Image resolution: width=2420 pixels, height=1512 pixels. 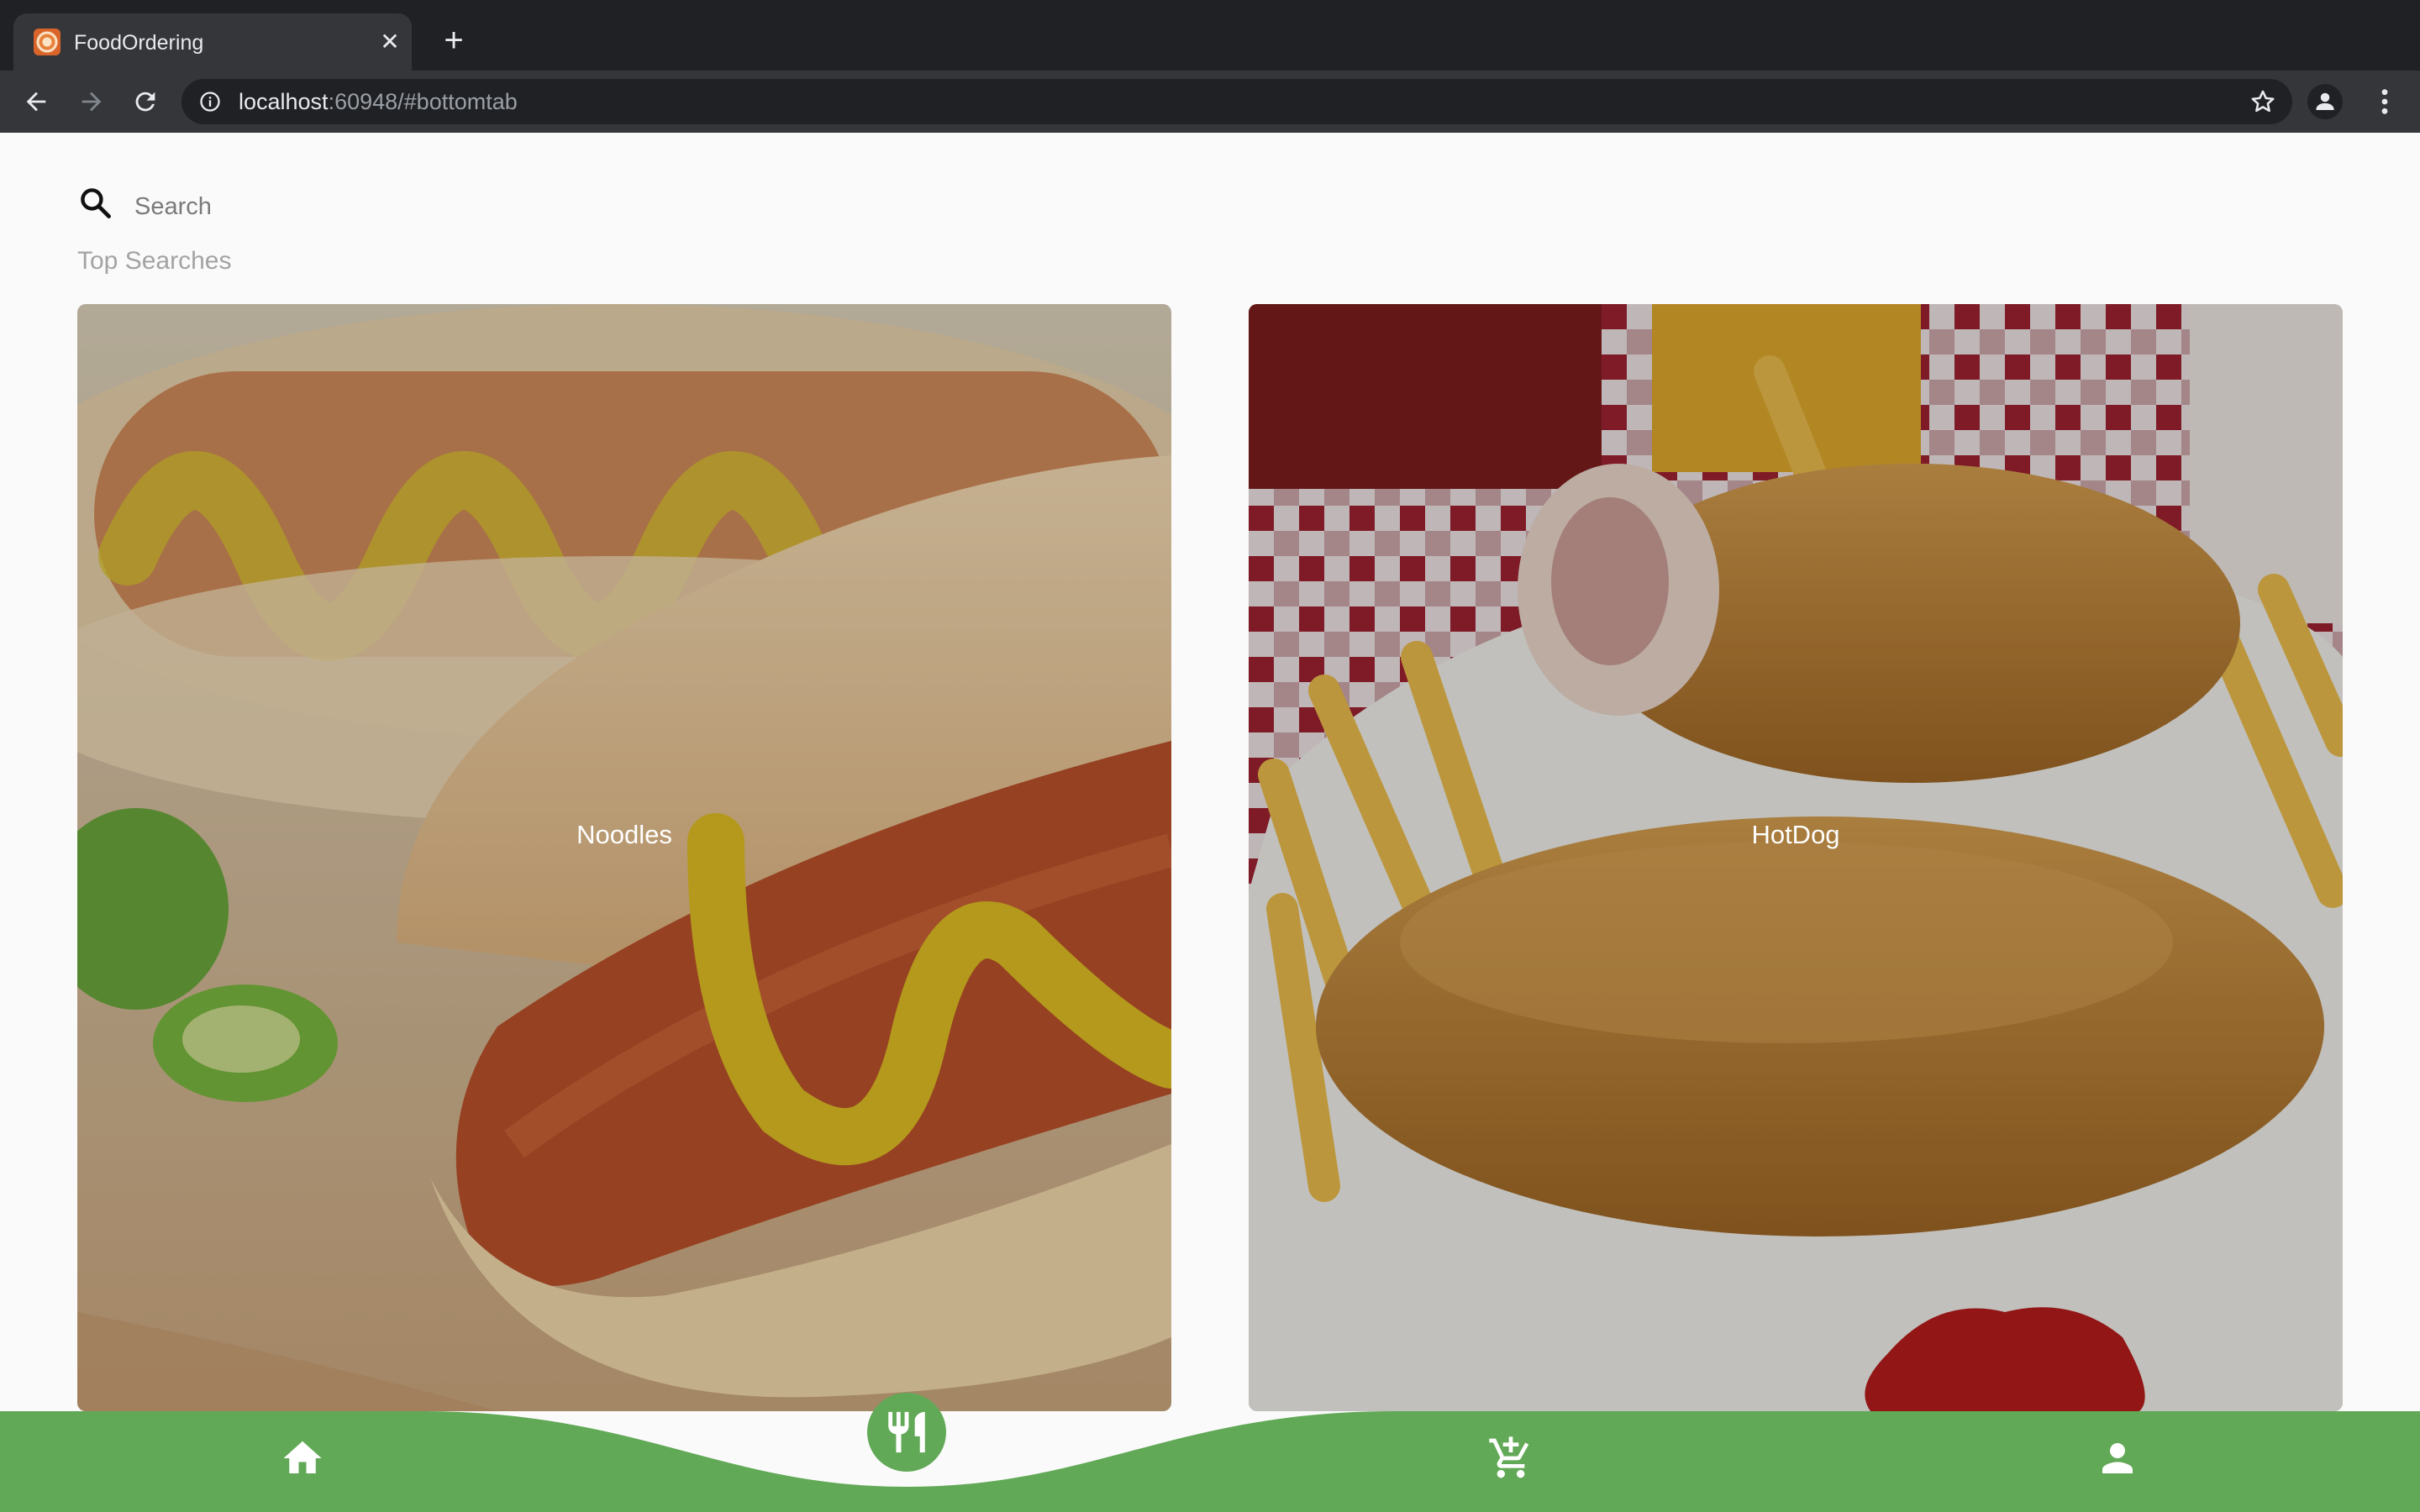 I want to click on home-icon, so click(x=302, y=1458).